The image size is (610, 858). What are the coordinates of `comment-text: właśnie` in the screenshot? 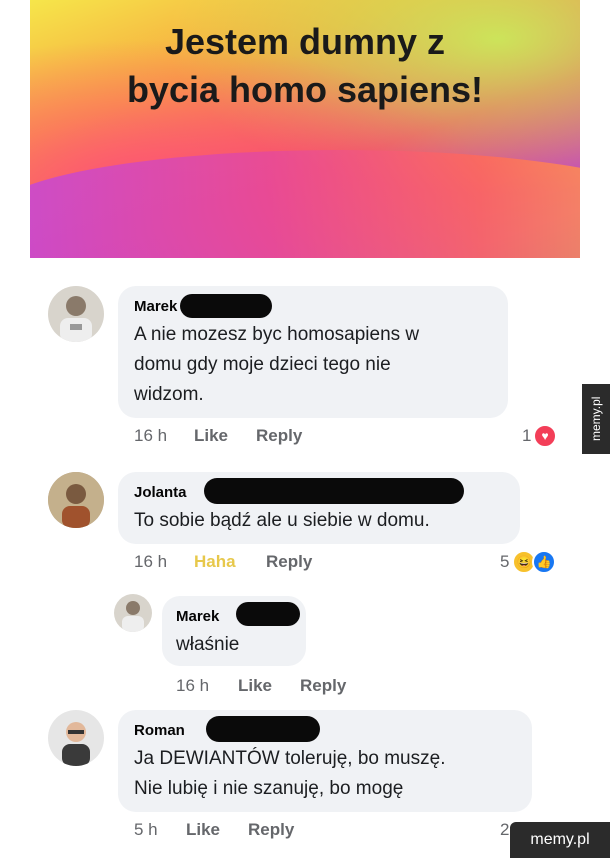 It's located at (207, 645).